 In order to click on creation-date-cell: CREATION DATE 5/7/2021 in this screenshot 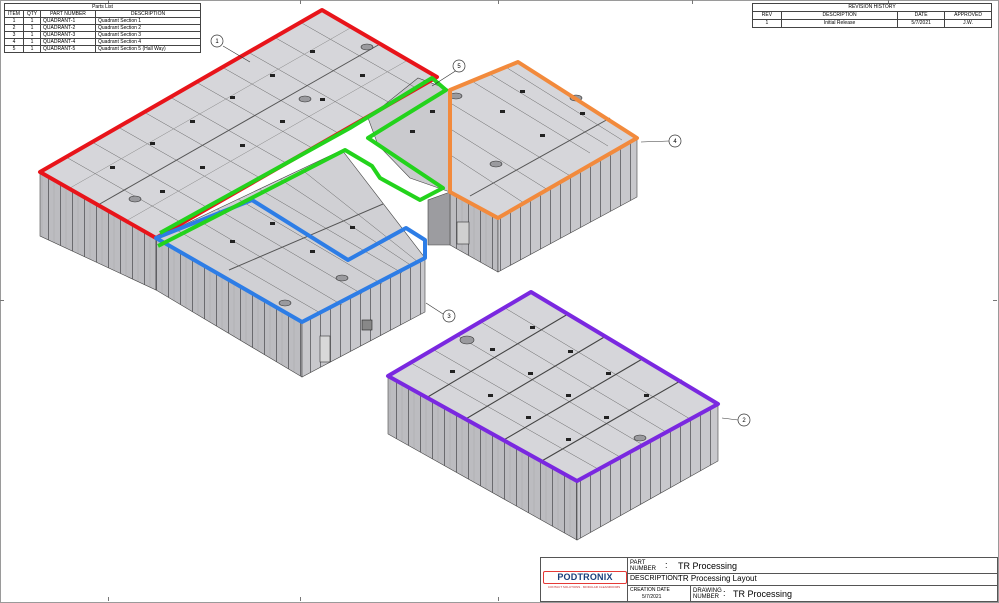, I will do `click(659, 593)`.